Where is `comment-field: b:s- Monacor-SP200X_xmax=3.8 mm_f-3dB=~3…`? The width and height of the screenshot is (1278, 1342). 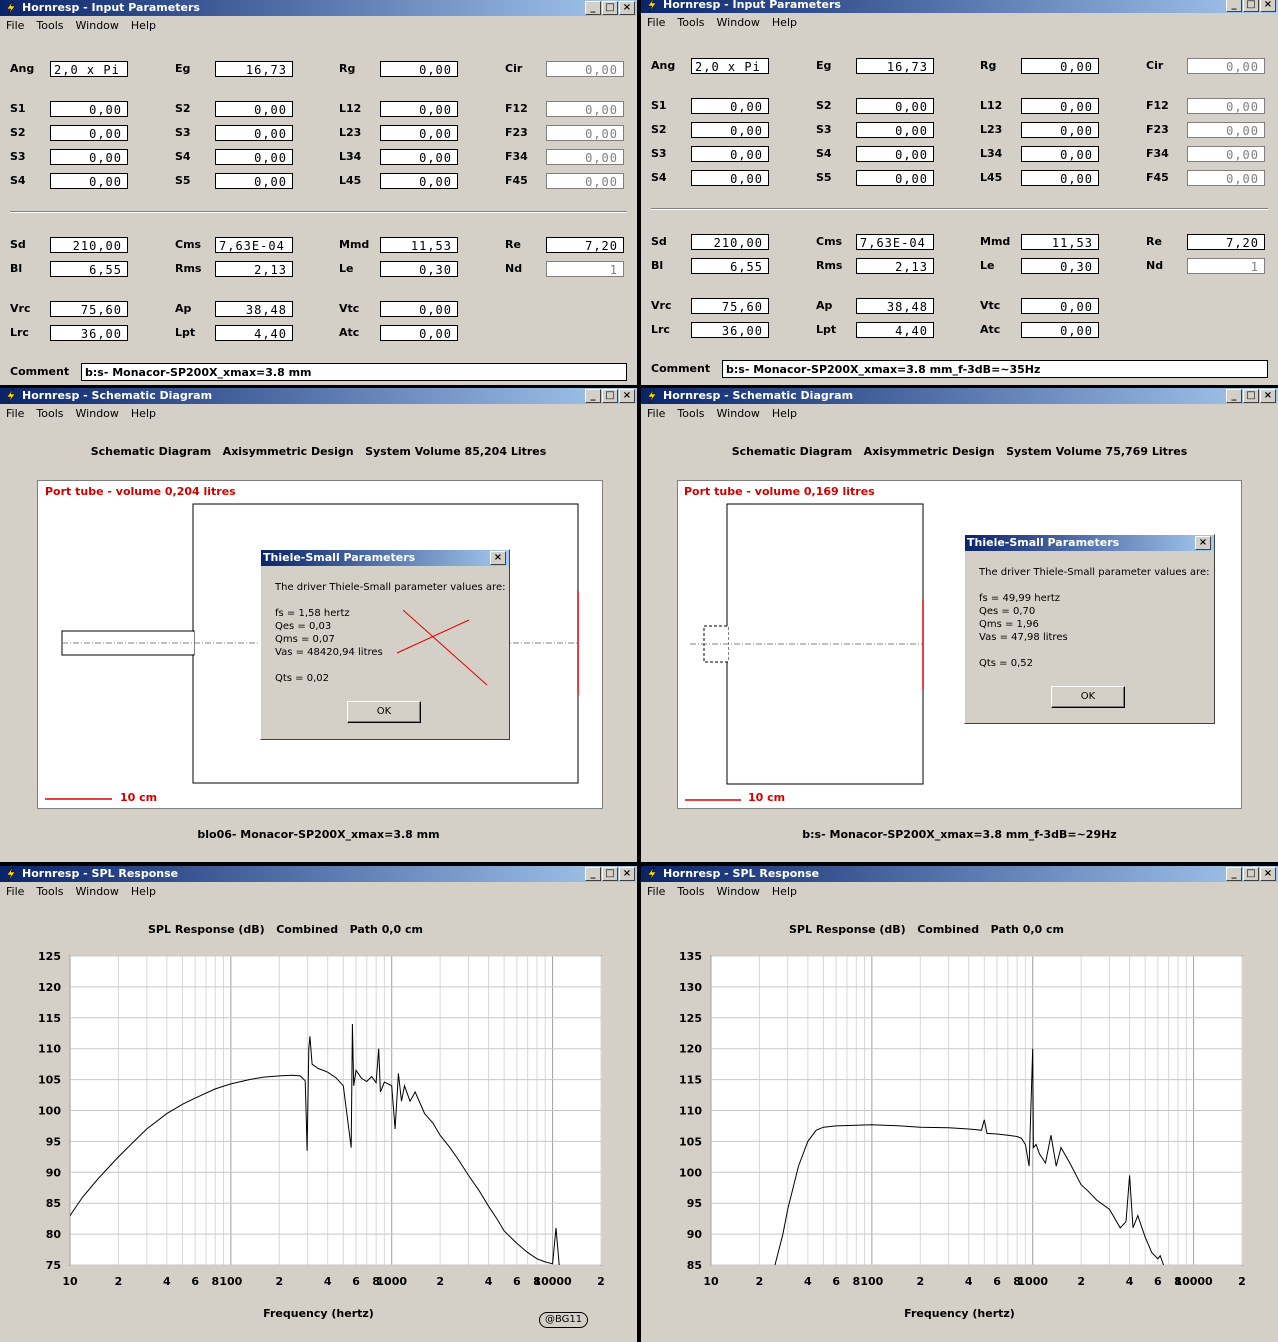 comment-field: b:s- Monacor-SP200X_xmax=3.8 mm_f-3dB=~3… is located at coordinates (995, 369).